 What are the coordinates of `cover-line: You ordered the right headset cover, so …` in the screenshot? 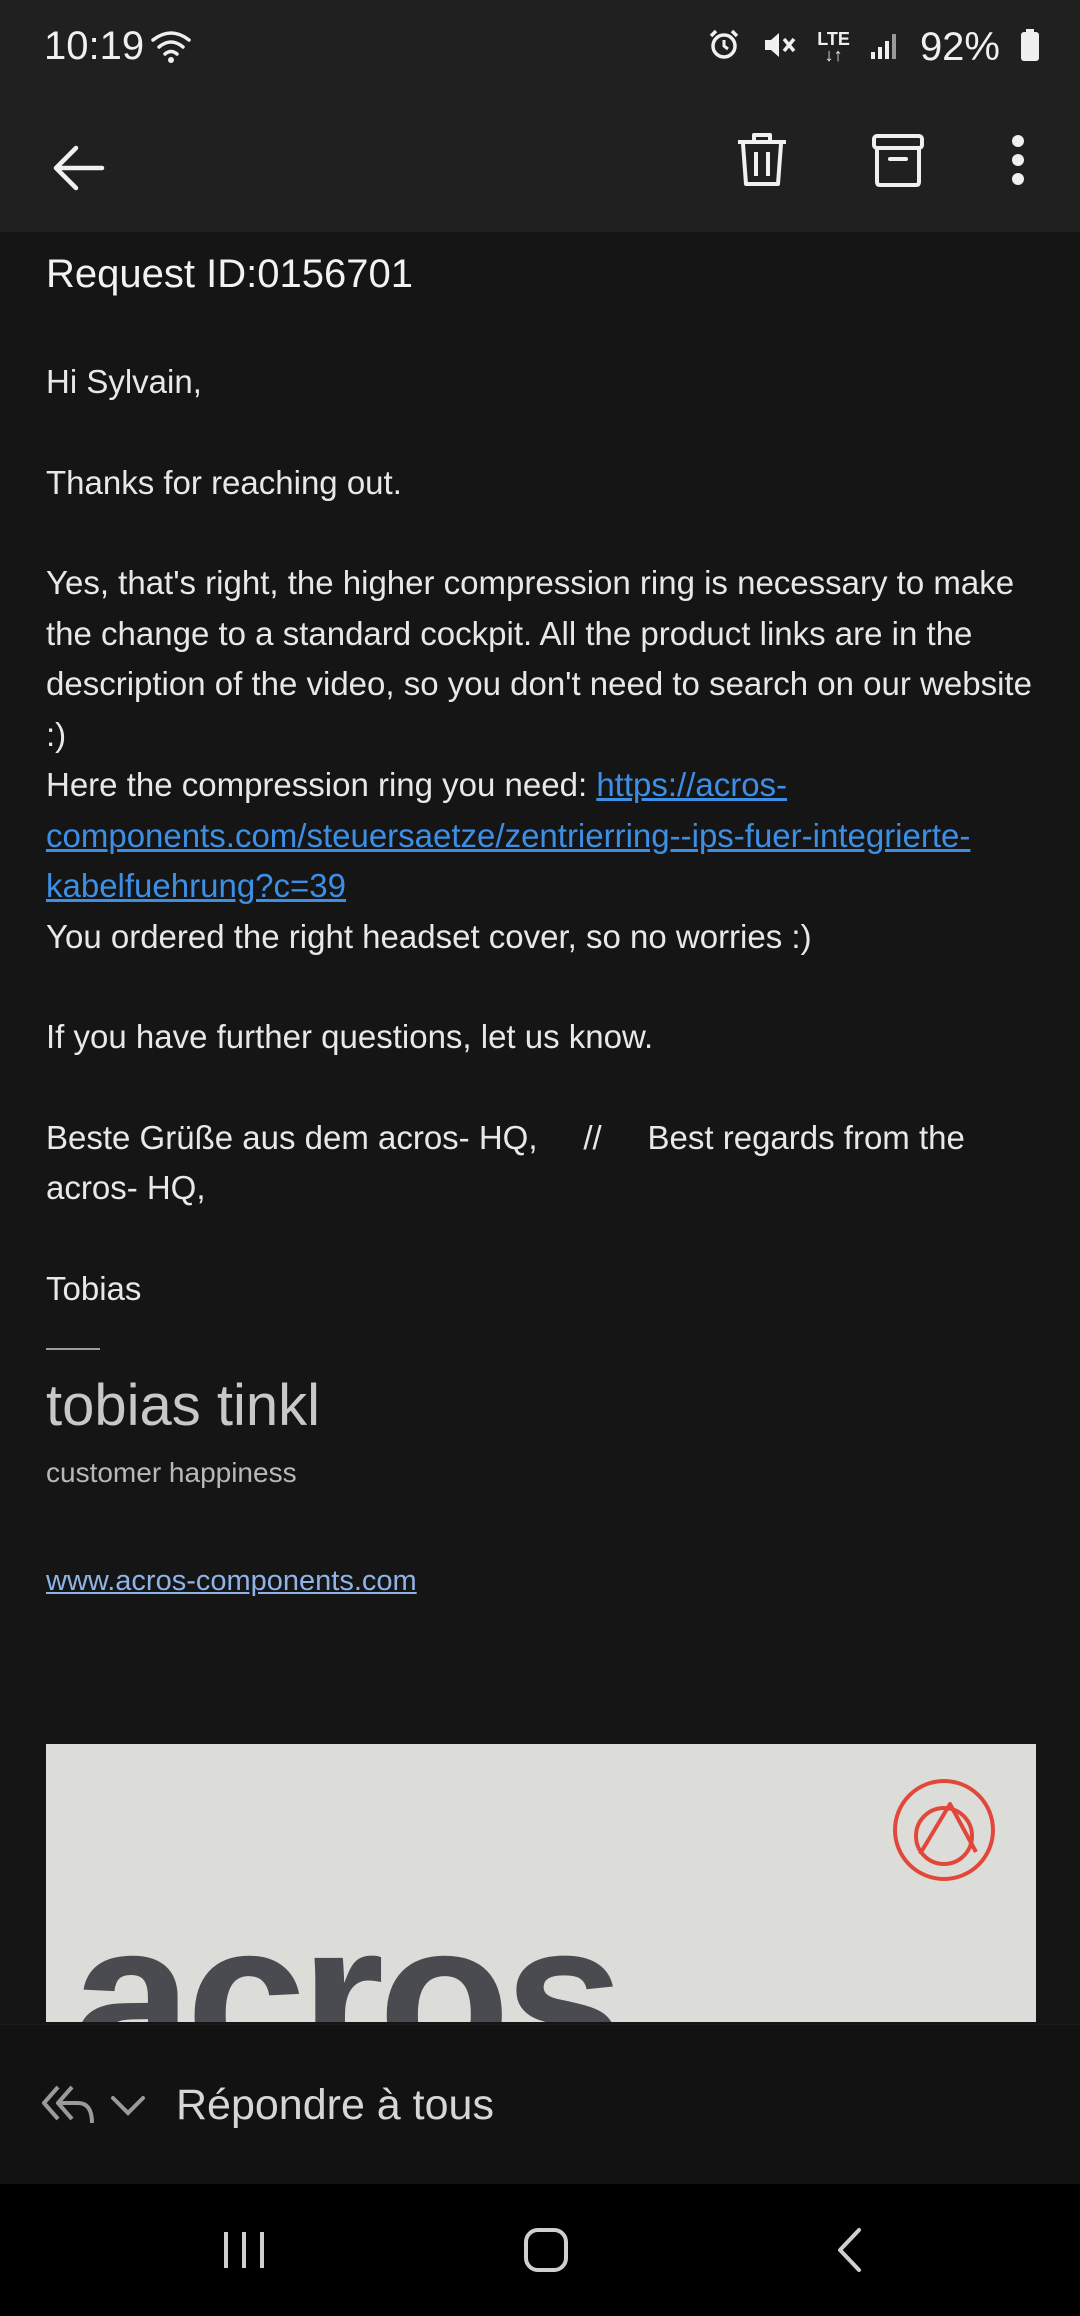 It's located at (429, 936).